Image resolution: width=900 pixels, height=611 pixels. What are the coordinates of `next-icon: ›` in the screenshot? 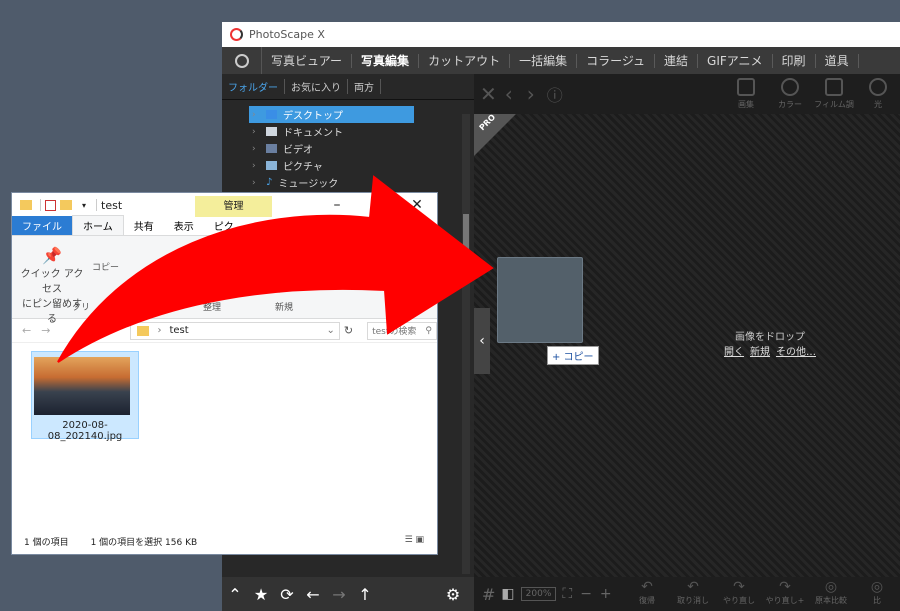 It's located at (531, 94).